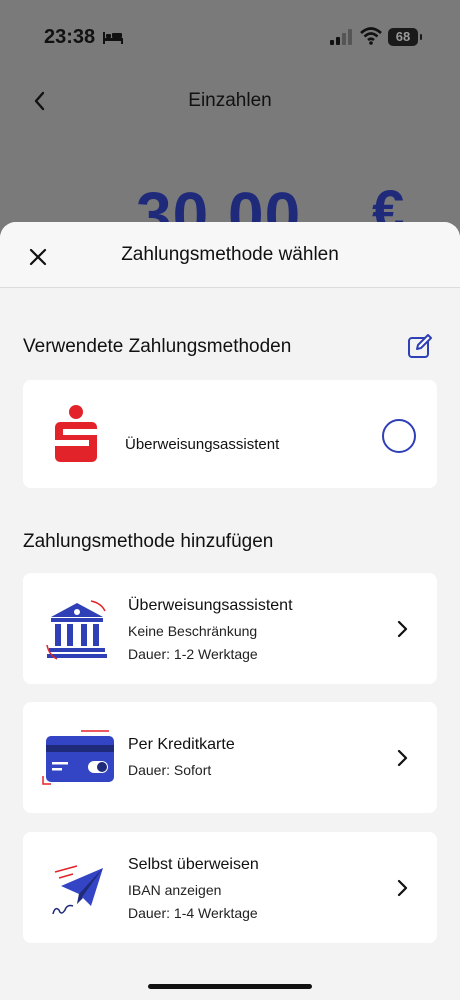 The width and height of the screenshot is (460, 1000). I want to click on sheet-title: Zahlungsmethode wählen, so click(230, 254).